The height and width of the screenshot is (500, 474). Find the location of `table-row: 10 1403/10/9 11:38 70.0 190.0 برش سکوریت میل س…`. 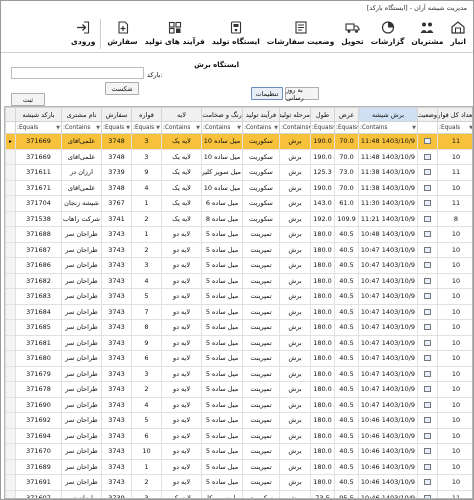

table-row: 10 1403/10/9 11:38 70.0 190.0 برش سکوریت میل س… is located at coordinates (238, 187).